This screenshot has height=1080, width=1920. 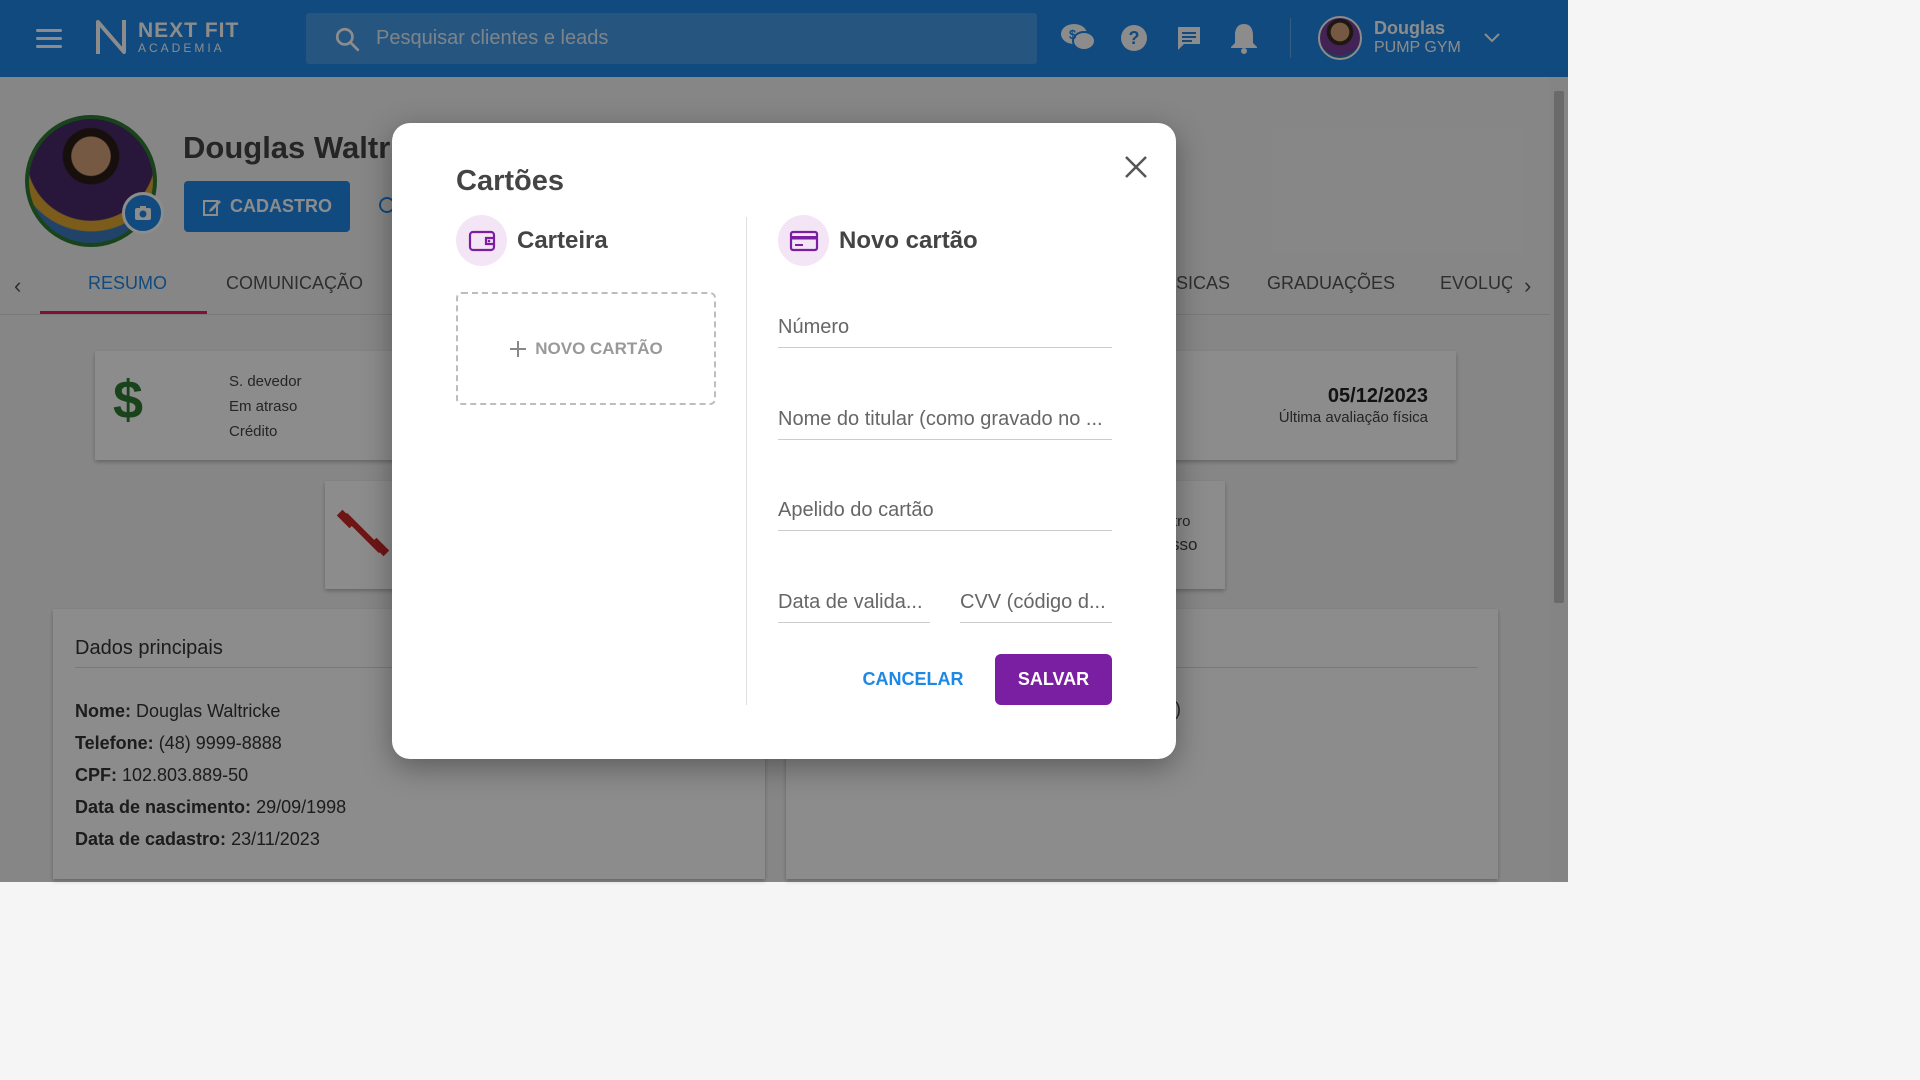 What do you see at coordinates (599, 348) in the screenshot?
I see `add-new-card-label: NOVO CARTÃO` at bounding box center [599, 348].